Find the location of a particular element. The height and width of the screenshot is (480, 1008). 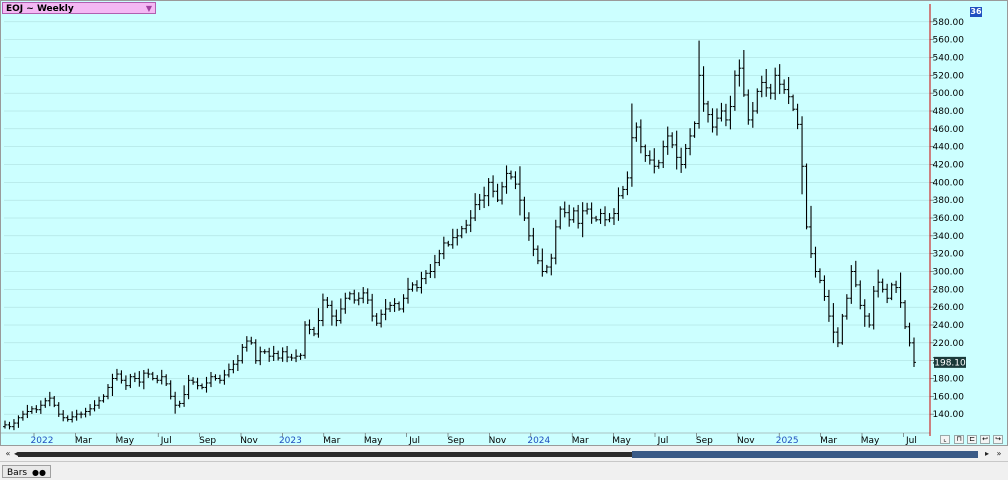

chart-settings-badge: 36 is located at coordinates (976, 12).